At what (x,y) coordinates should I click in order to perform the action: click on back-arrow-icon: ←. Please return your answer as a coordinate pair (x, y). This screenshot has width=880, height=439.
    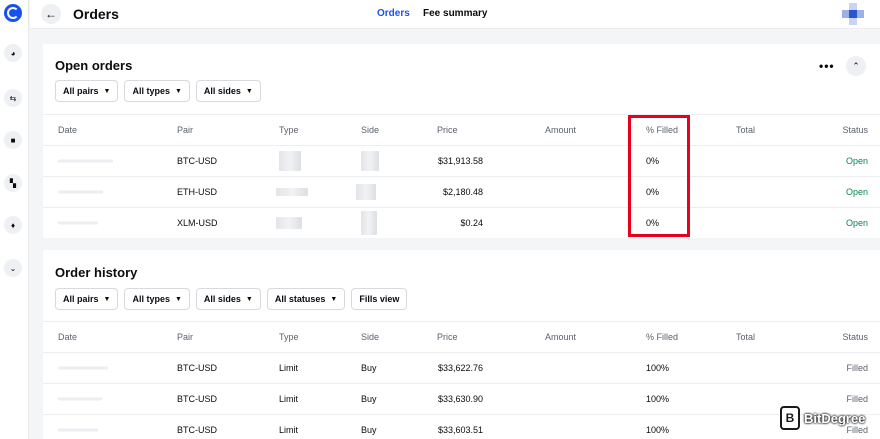
    Looking at the image, I should click on (51, 14).